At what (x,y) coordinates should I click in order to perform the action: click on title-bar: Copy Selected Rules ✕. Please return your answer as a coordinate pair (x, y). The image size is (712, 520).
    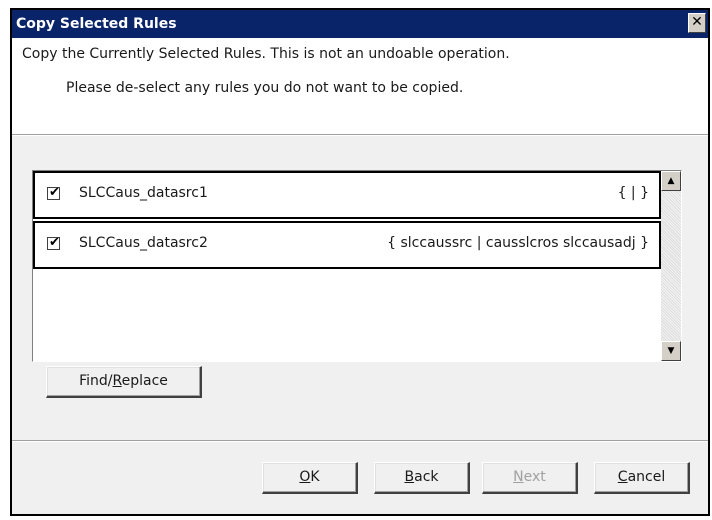
    Looking at the image, I should click on (360, 24).